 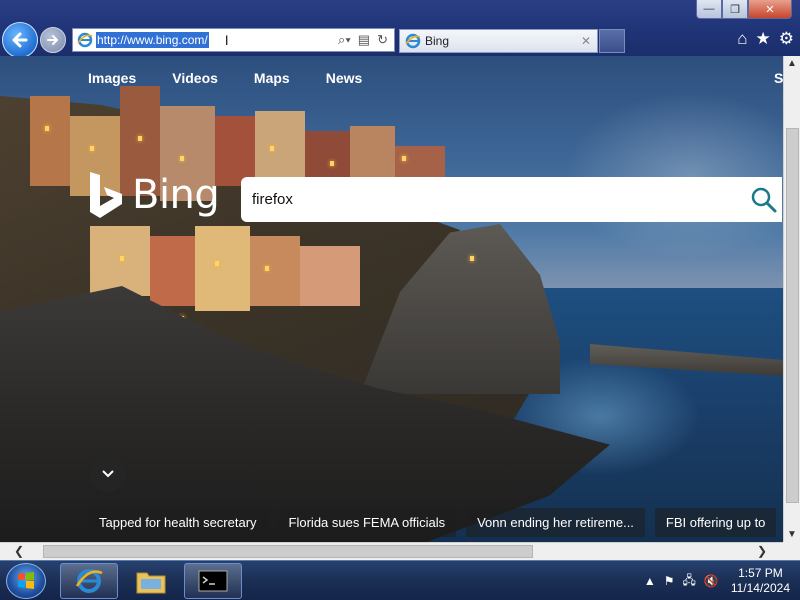 What do you see at coordinates (152, 40) in the screenshot?
I see `address-url-text: http://www.bing.com/` at bounding box center [152, 40].